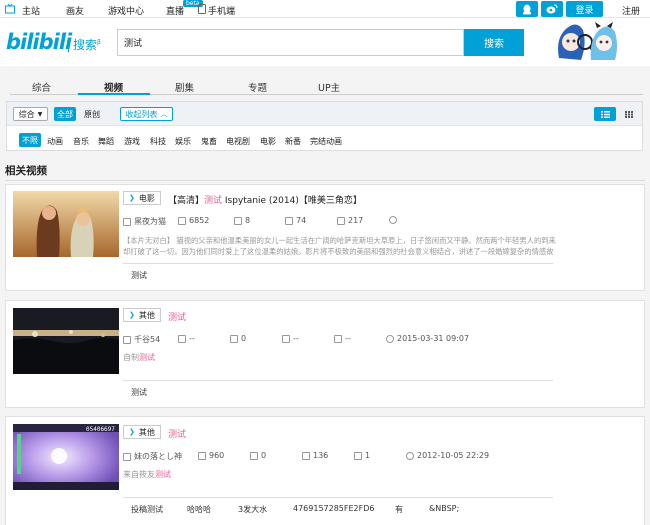  I want to click on nav-live: 直播, so click(175, 10).